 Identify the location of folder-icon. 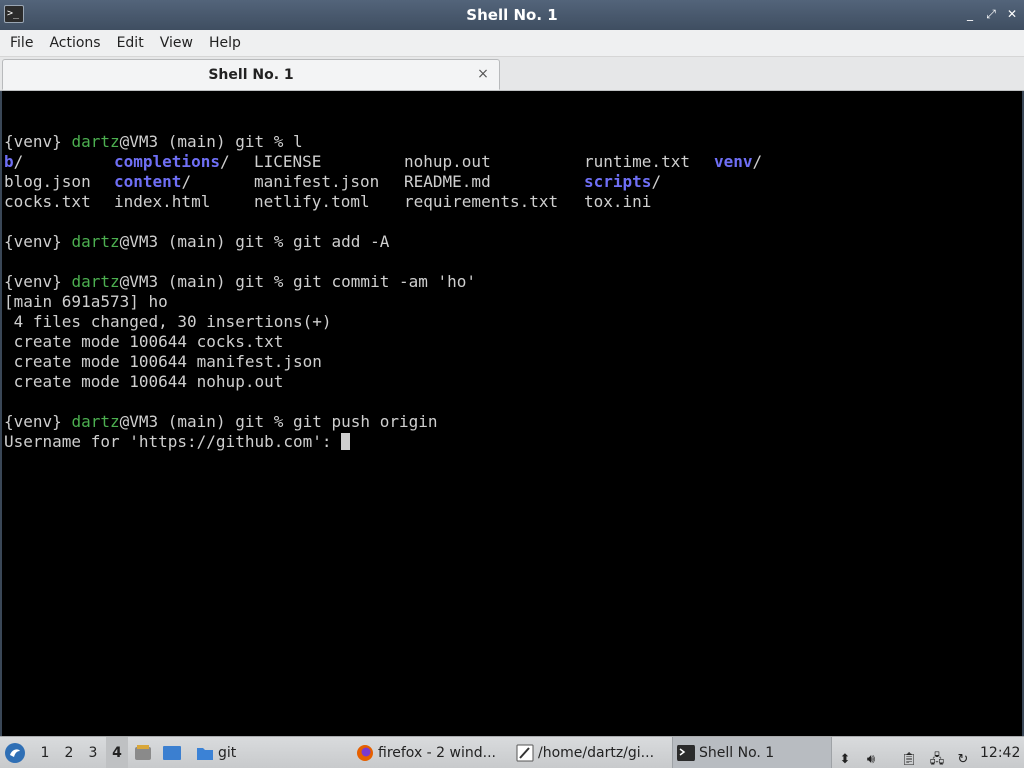
(205, 754).